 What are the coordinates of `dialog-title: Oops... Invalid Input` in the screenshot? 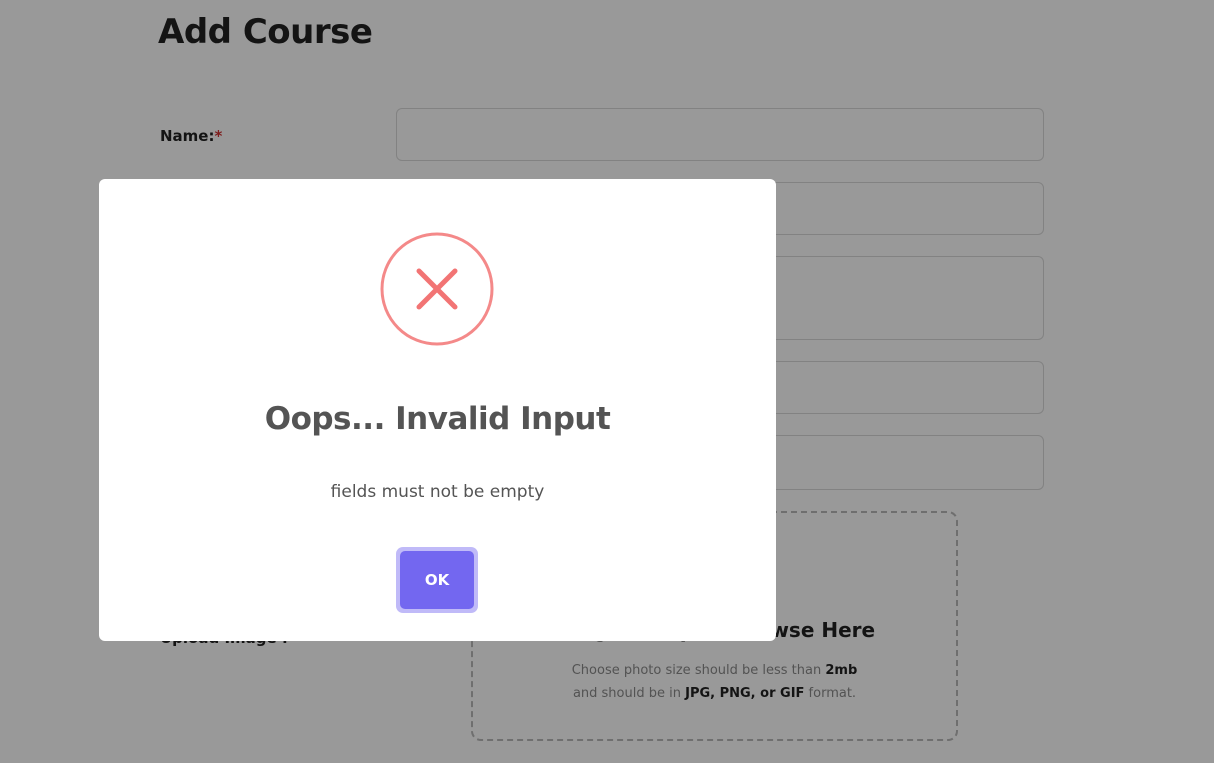 It's located at (437, 419).